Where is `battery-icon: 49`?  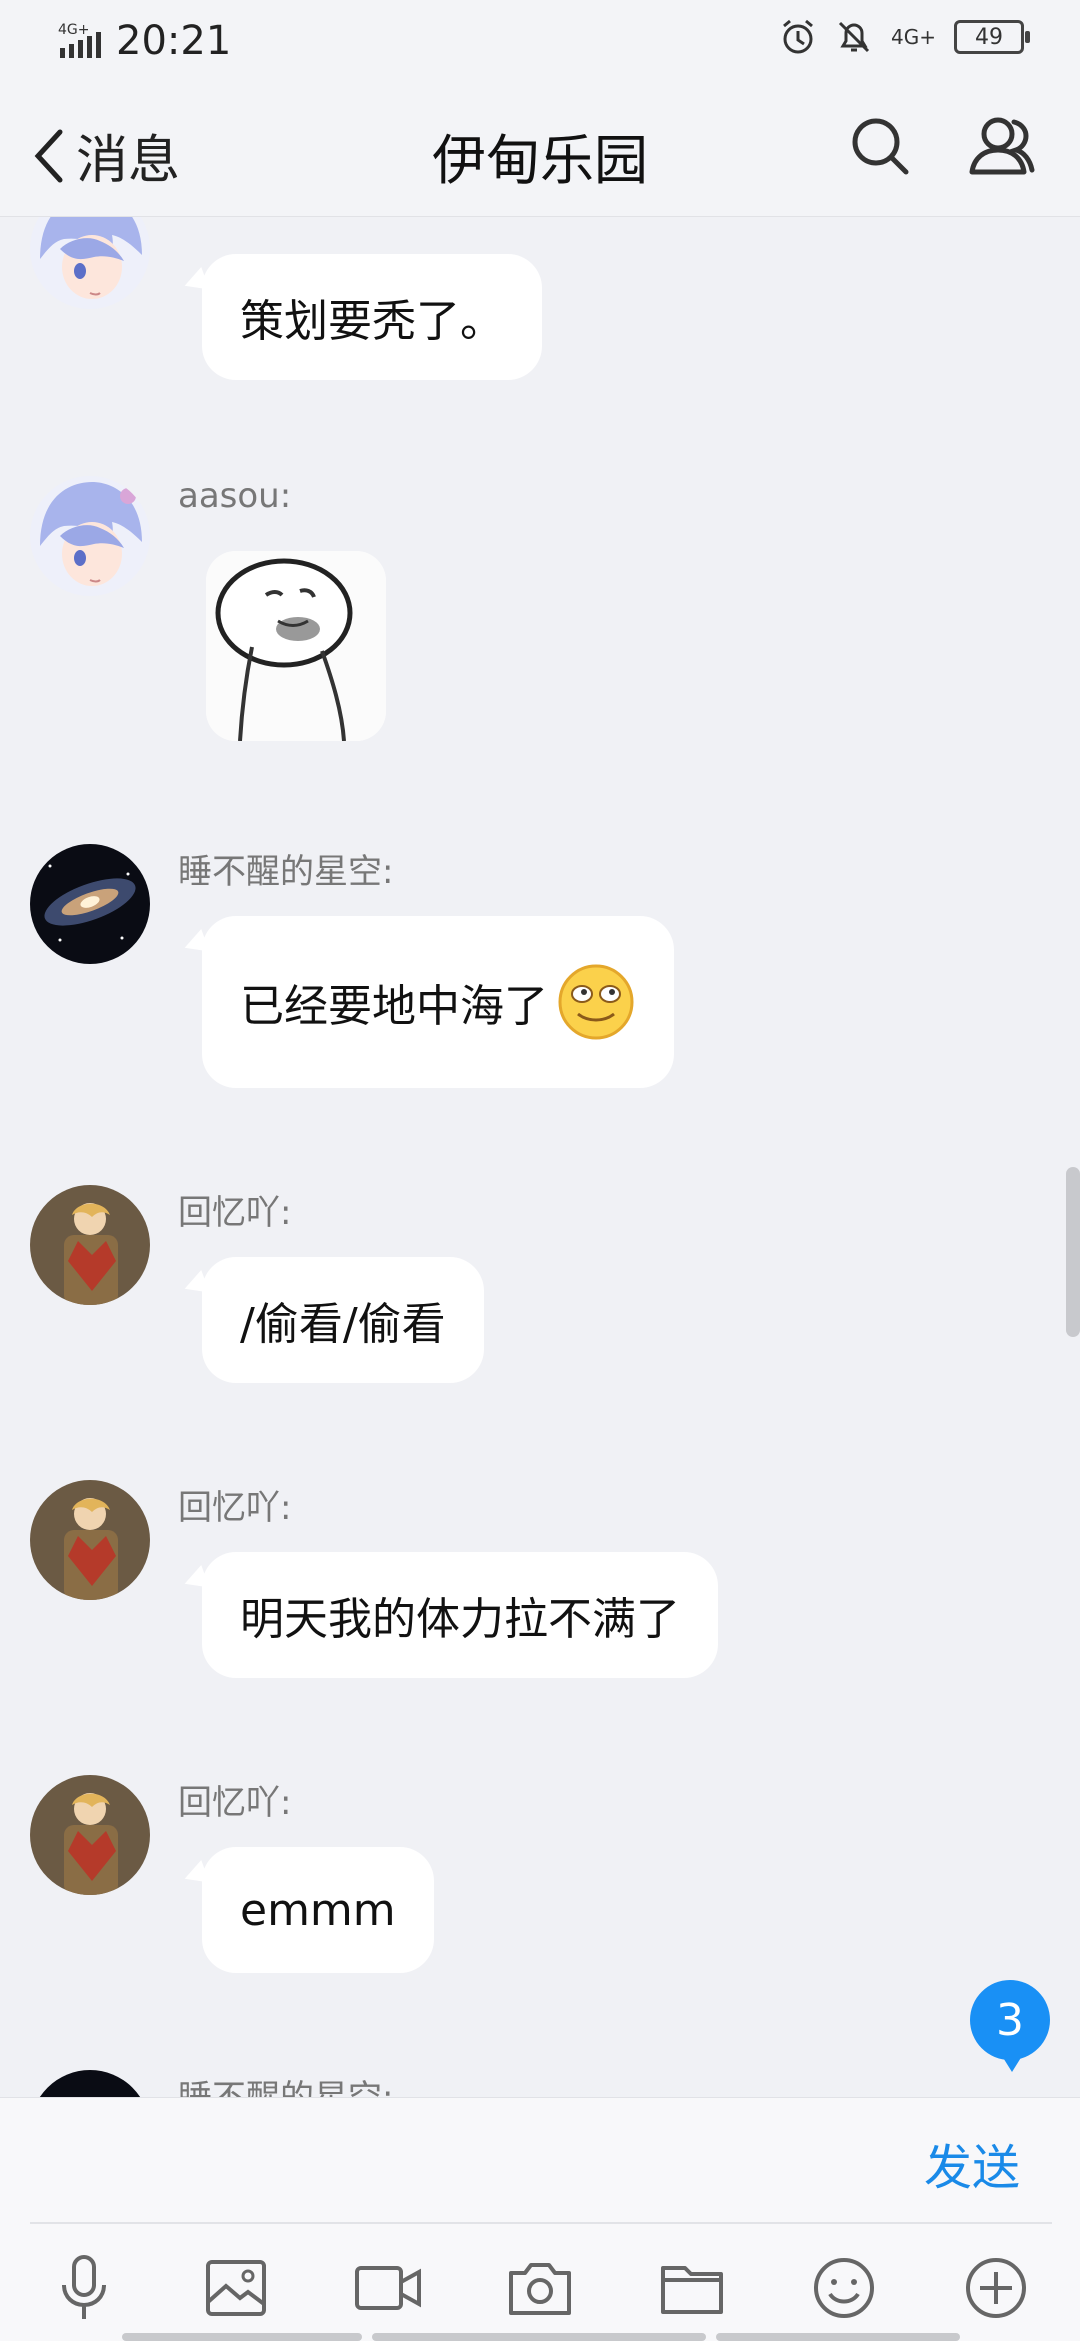
battery-icon: 49 is located at coordinates (992, 37).